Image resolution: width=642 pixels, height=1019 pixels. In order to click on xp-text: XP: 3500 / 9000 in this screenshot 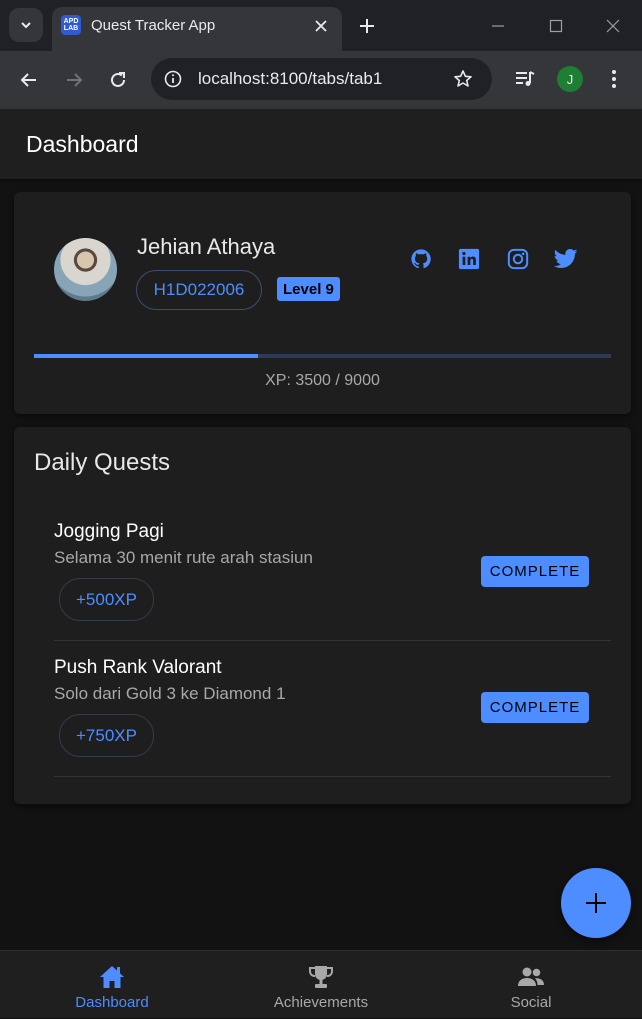, I will do `click(322, 380)`.